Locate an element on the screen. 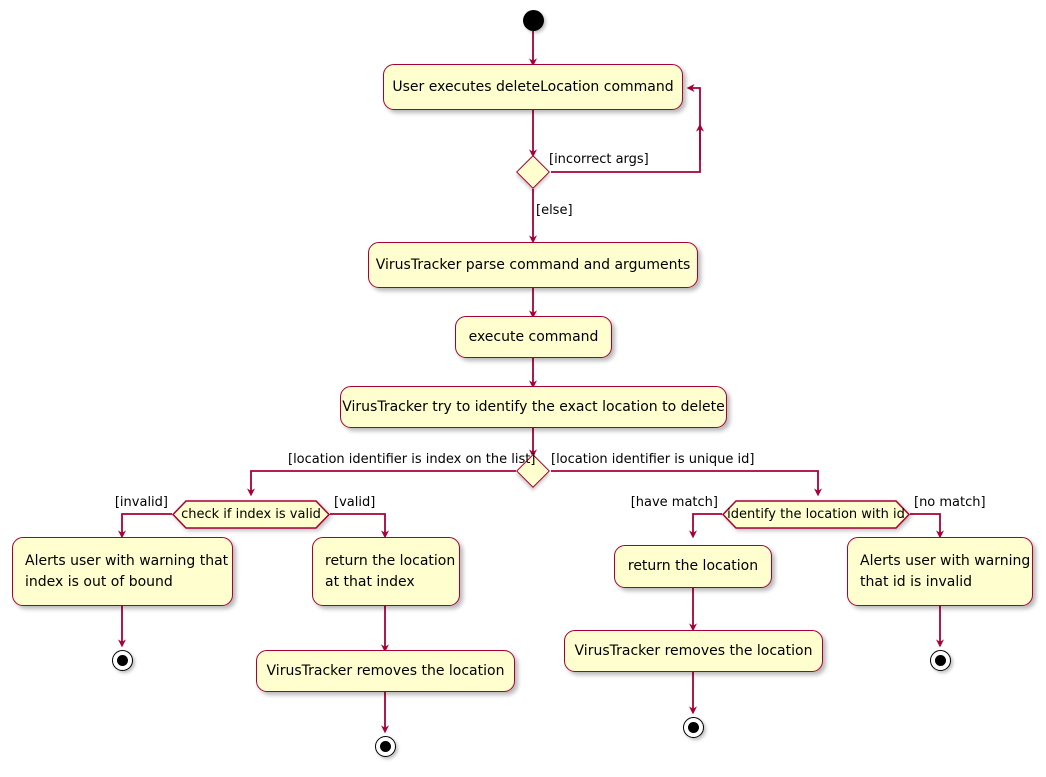 The height and width of the screenshot is (777, 1046). edge-label-valid: [valid] is located at coordinates (355, 502).